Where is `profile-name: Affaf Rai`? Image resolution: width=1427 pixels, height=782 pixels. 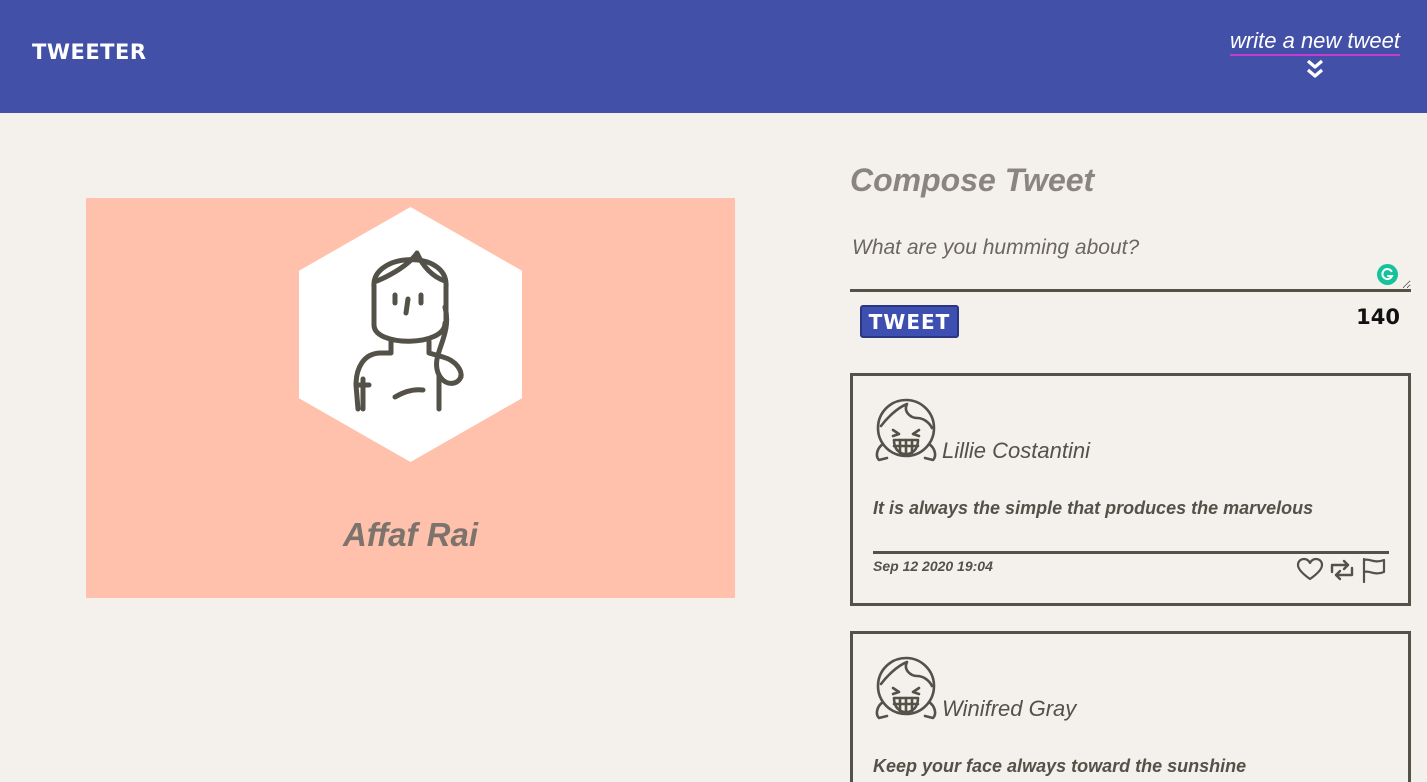 profile-name: Affaf Rai is located at coordinates (410, 534).